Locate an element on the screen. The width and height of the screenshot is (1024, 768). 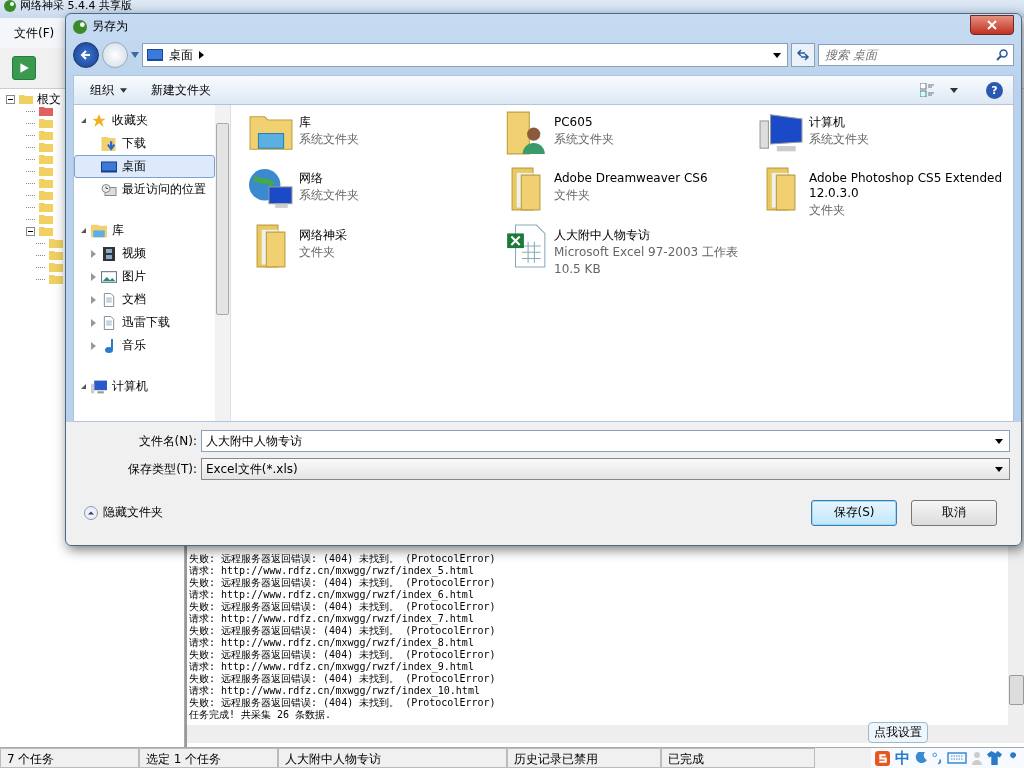
file-item: Adobe Dreamweaver CS6 文件夹 is located at coordinates (631, 192).